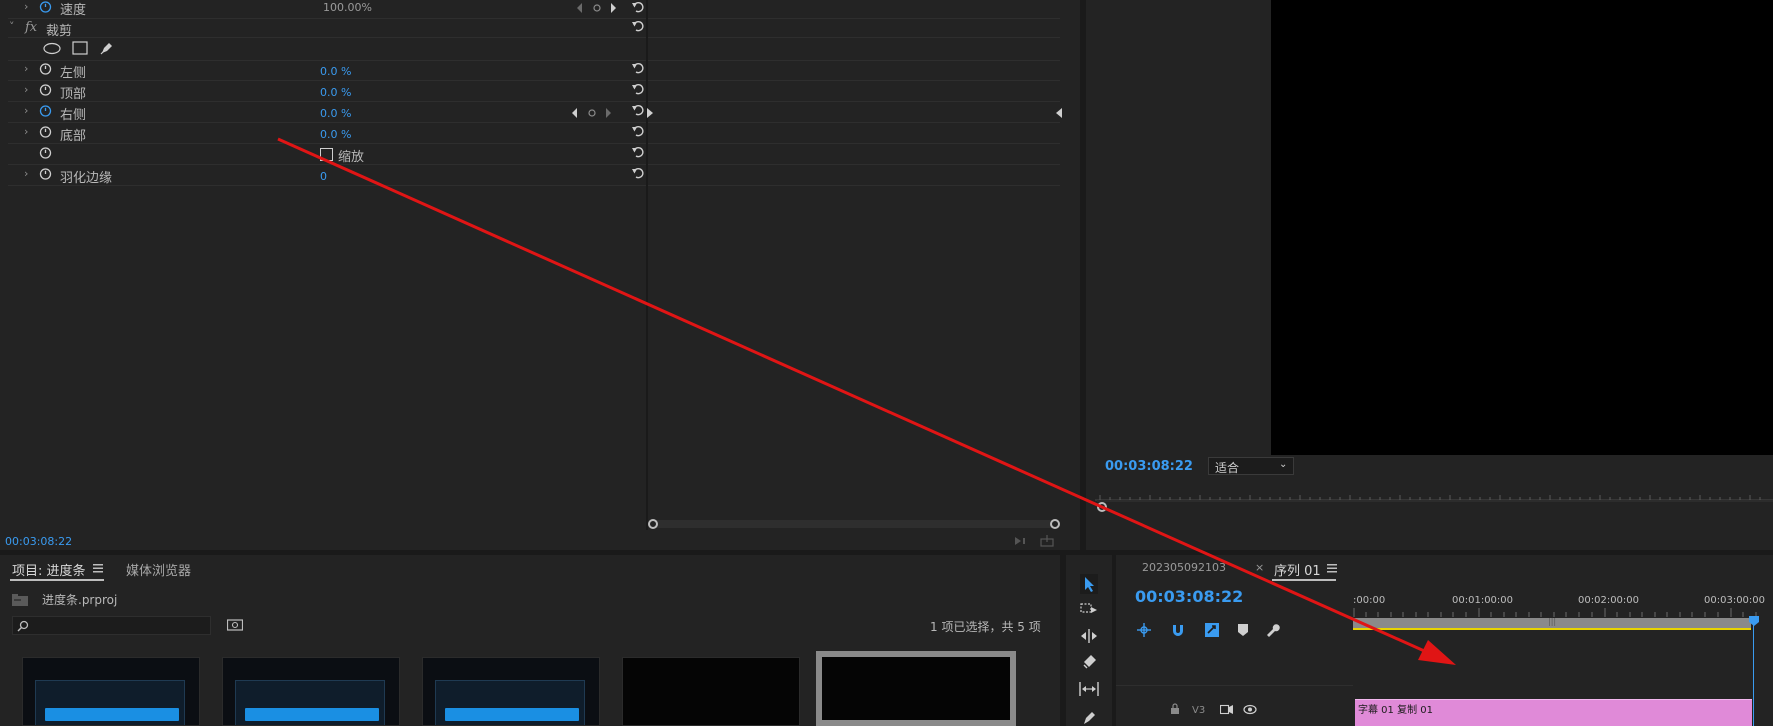 The image size is (1773, 726). Describe the element at coordinates (1243, 630) in the screenshot. I see `add-marker-icon` at that location.